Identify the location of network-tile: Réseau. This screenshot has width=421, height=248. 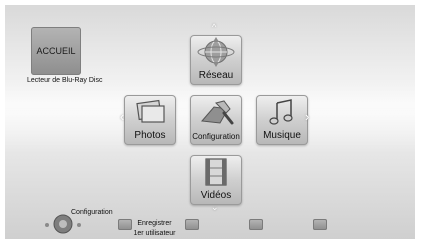
(216, 60).